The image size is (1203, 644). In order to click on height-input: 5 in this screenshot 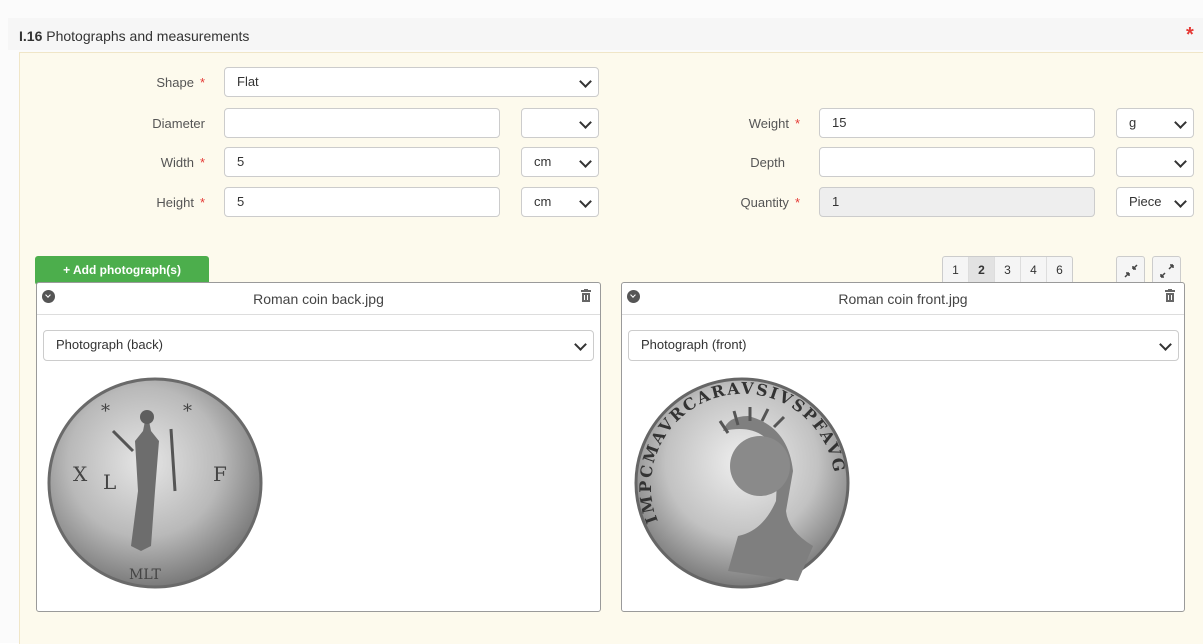, I will do `click(362, 202)`.